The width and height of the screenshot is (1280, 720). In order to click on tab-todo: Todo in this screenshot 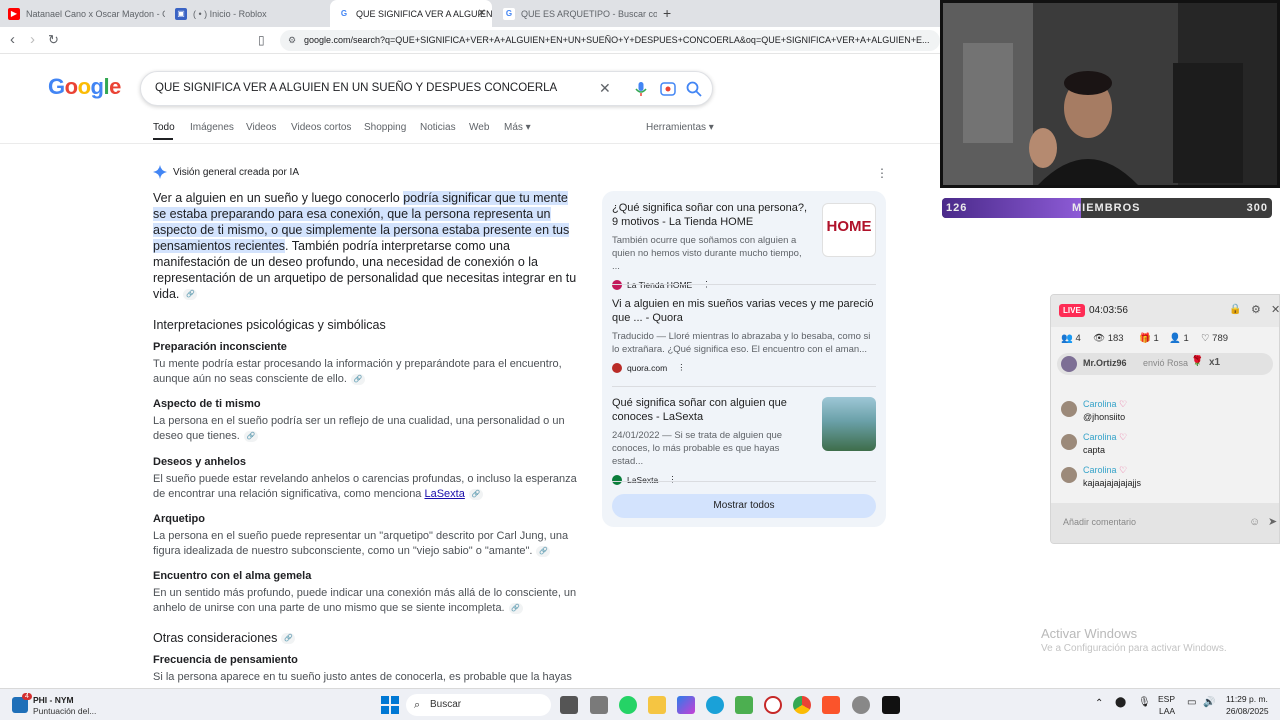, I will do `click(164, 127)`.